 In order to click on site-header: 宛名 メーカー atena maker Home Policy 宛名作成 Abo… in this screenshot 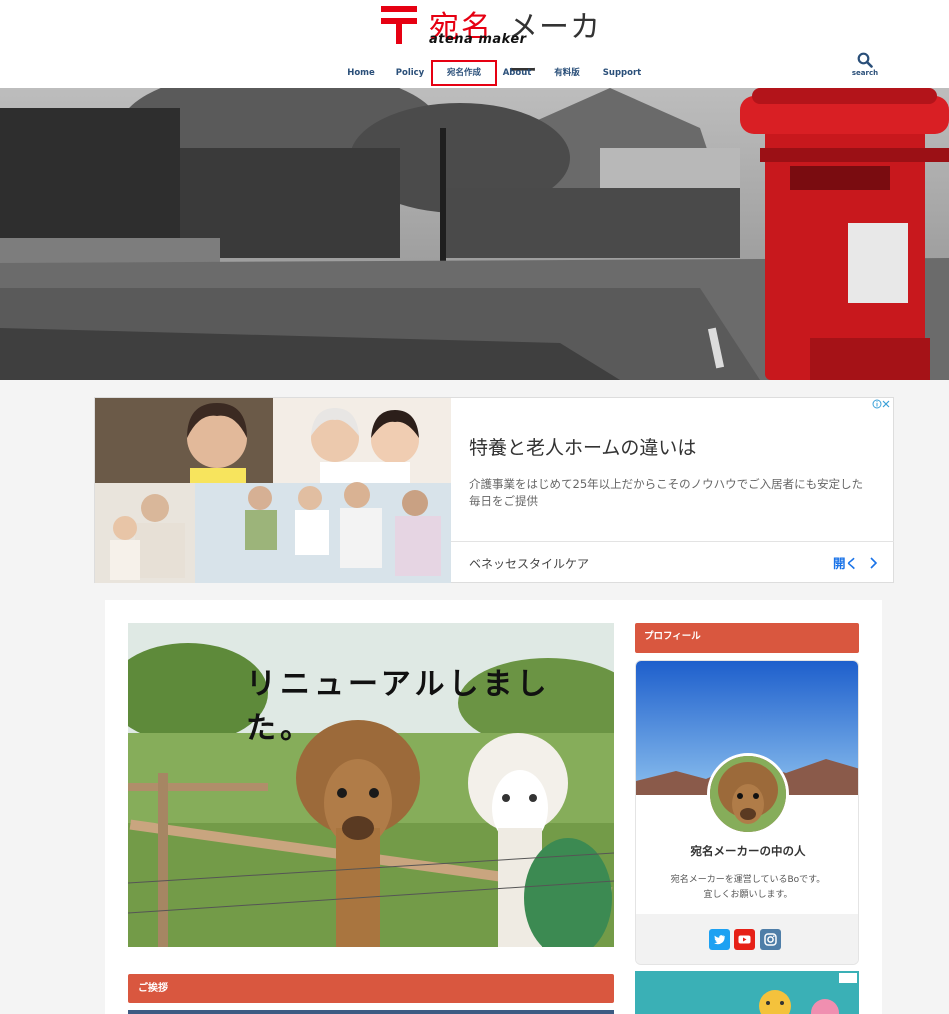, I will do `click(474, 44)`.